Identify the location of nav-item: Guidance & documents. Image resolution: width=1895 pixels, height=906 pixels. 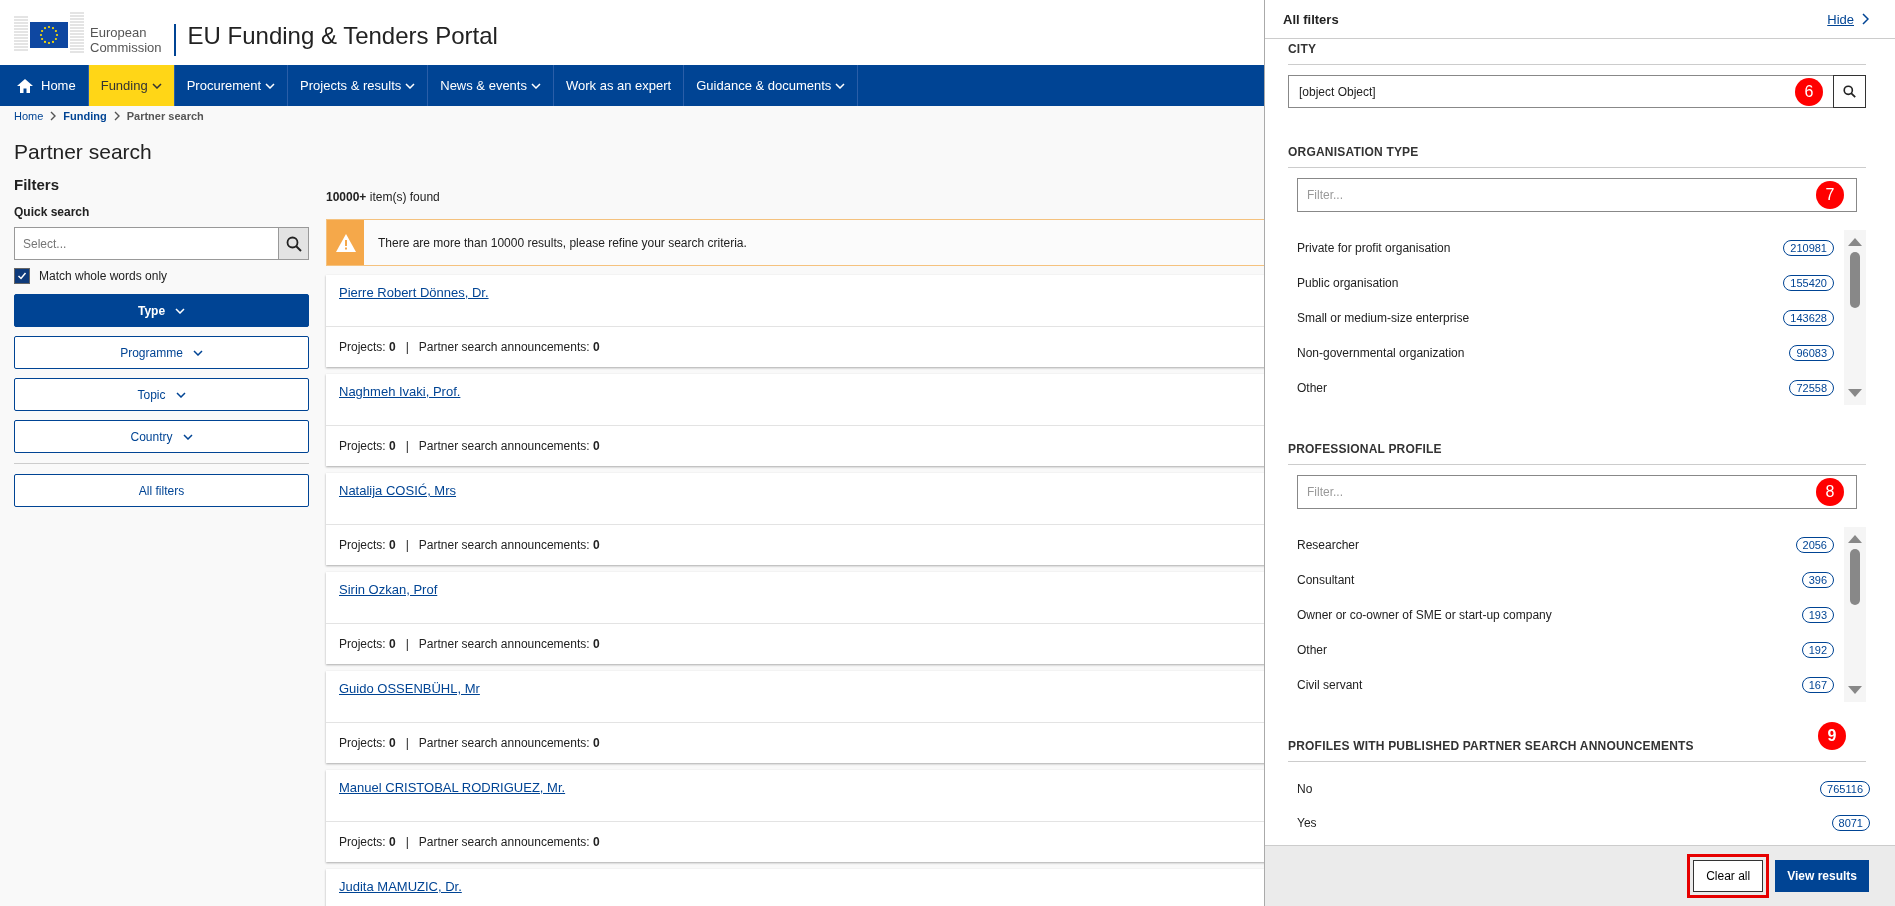
(771, 85).